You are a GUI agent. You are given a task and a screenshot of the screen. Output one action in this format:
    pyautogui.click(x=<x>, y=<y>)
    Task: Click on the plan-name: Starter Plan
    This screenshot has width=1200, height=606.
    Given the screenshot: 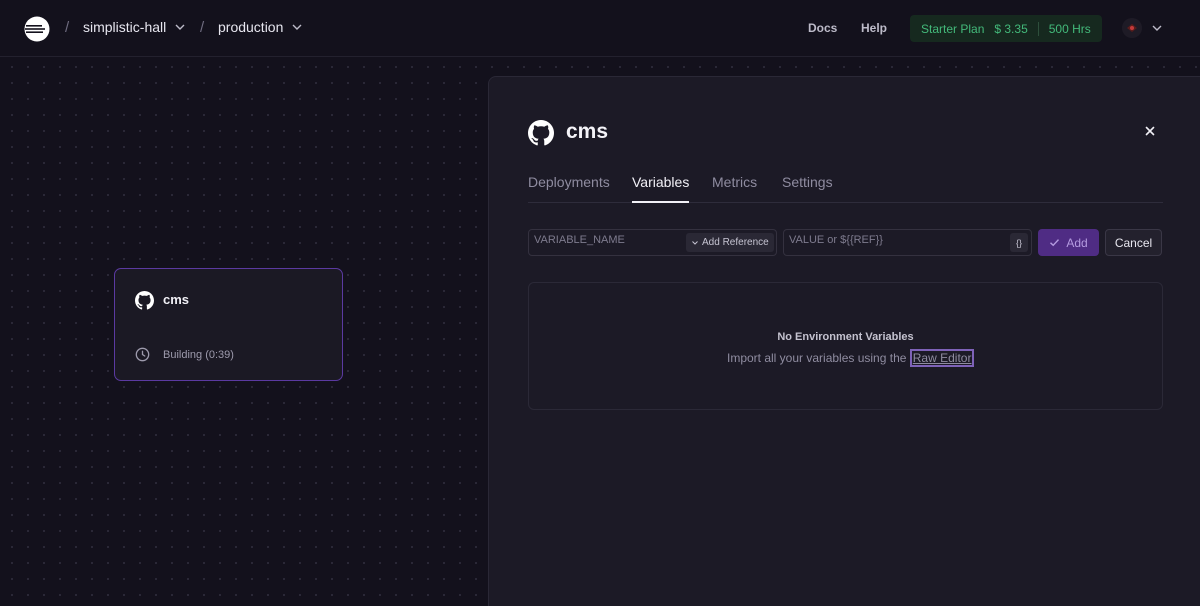 What is the action you would take?
    pyautogui.click(x=953, y=28)
    